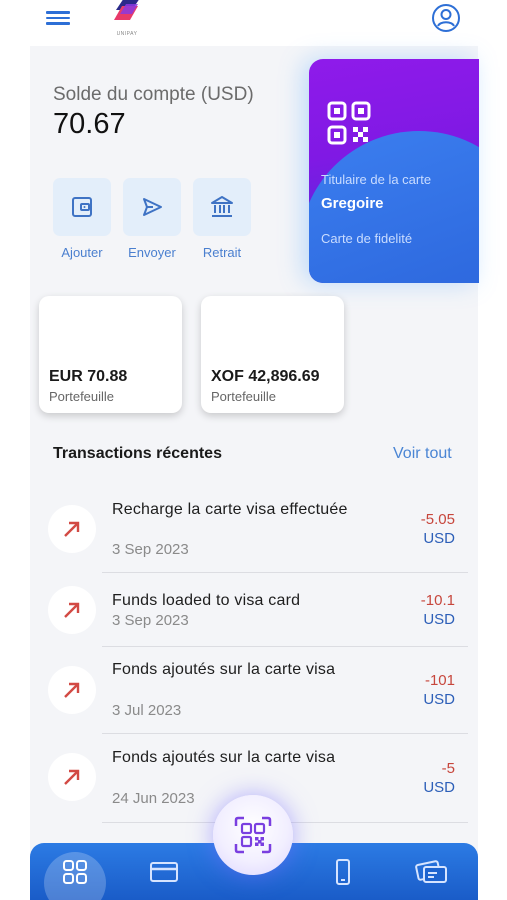 Image resolution: width=507 pixels, height=900 pixels. What do you see at coordinates (265, 376) in the screenshot?
I see `wallet-amount: XOF 42,896.69` at bounding box center [265, 376].